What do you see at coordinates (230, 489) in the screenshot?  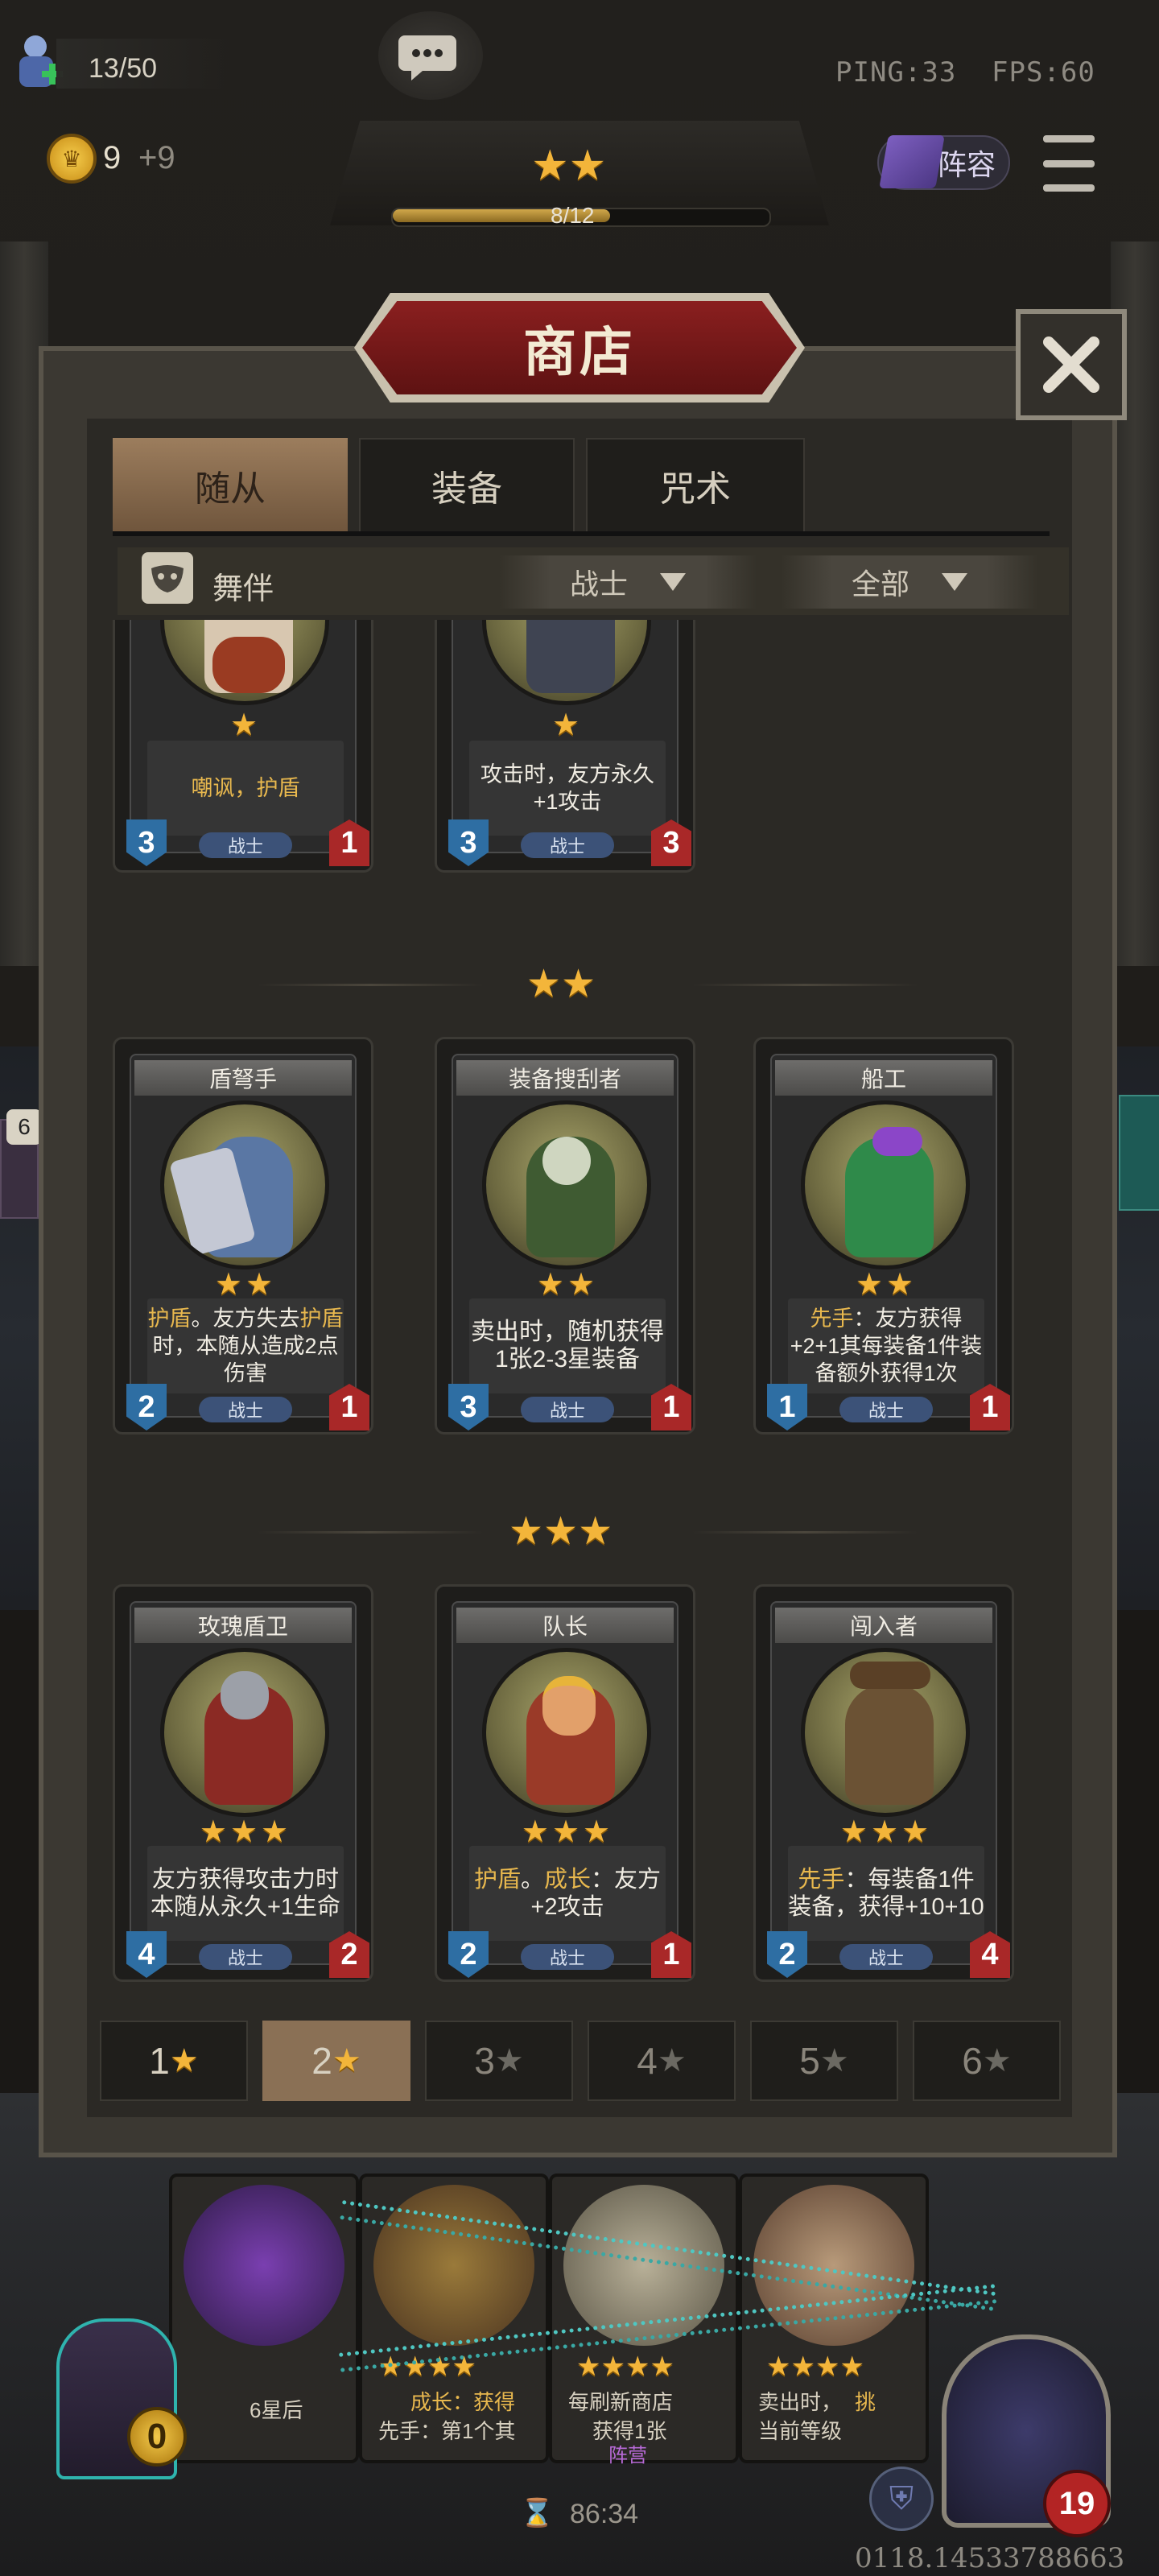 I see `tab-label: 随从` at bounding box center [230, 489].